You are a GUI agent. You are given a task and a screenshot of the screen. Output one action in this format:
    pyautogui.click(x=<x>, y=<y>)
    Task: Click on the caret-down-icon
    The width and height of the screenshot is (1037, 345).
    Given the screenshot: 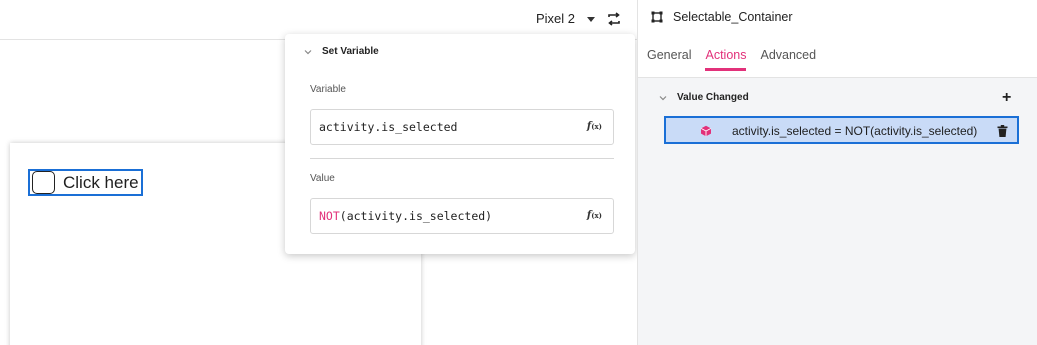 What is the action you would take?
    pyautogui.click(x=591, y=19)
    